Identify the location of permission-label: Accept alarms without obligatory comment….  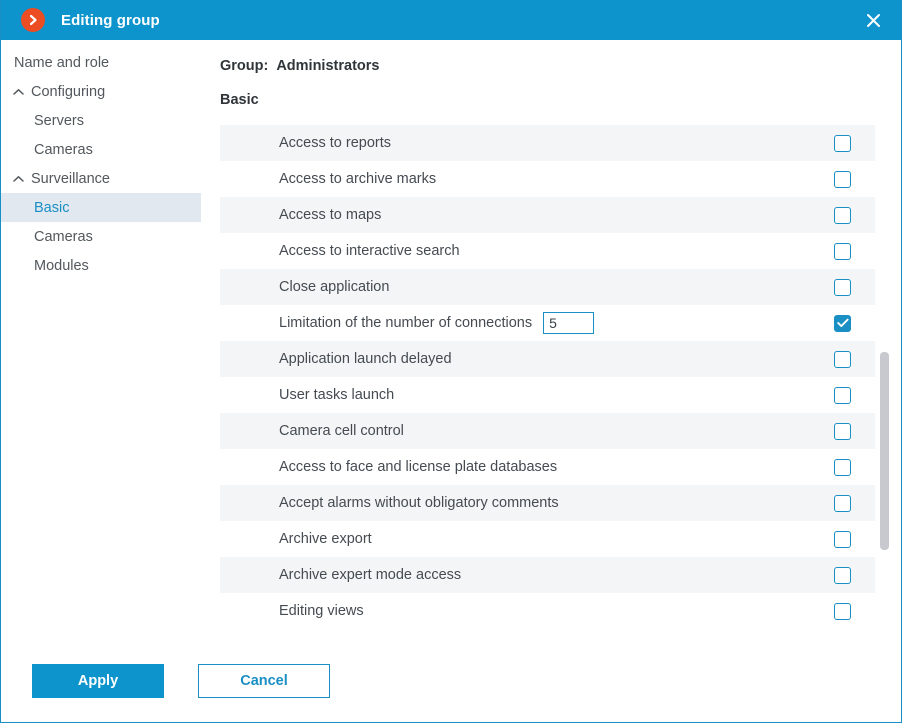
(419, 503).